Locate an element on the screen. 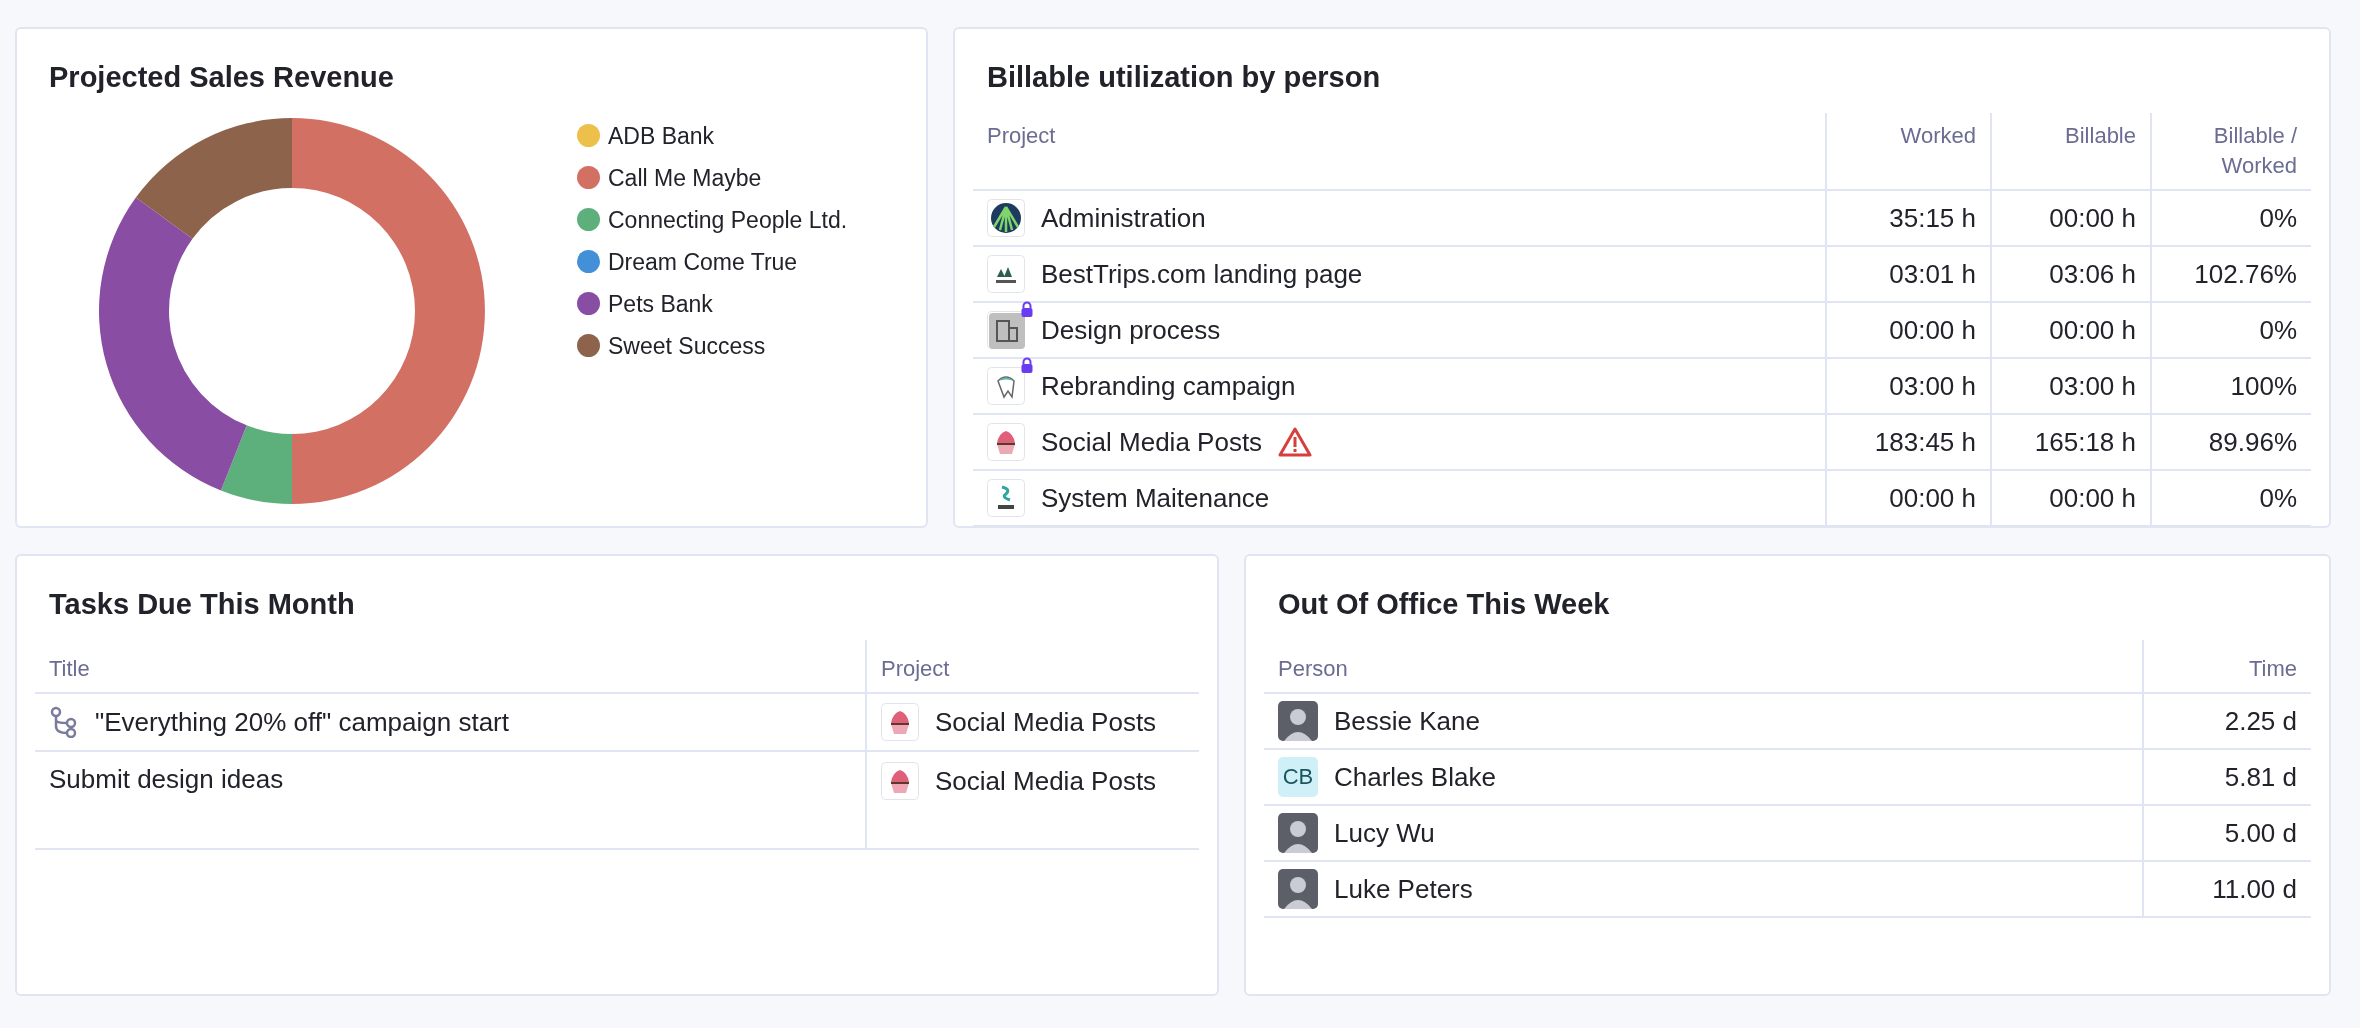 The width and height of the screenshot is (2360, 1028). card-title: Tasks Due This Month is located at coordinates (202, 604).